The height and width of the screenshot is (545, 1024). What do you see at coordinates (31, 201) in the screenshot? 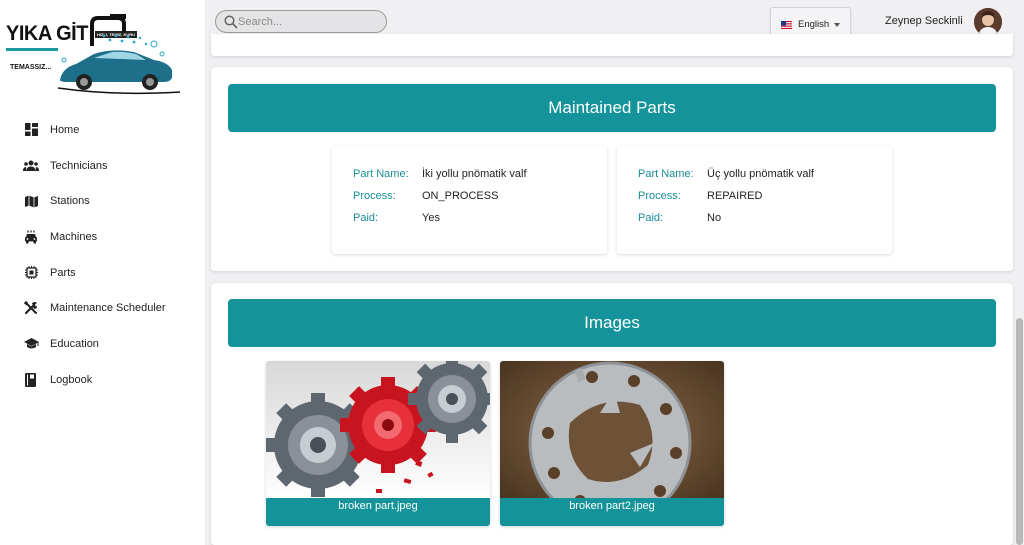
I see `map-icon` at bounding box center [31, 201].